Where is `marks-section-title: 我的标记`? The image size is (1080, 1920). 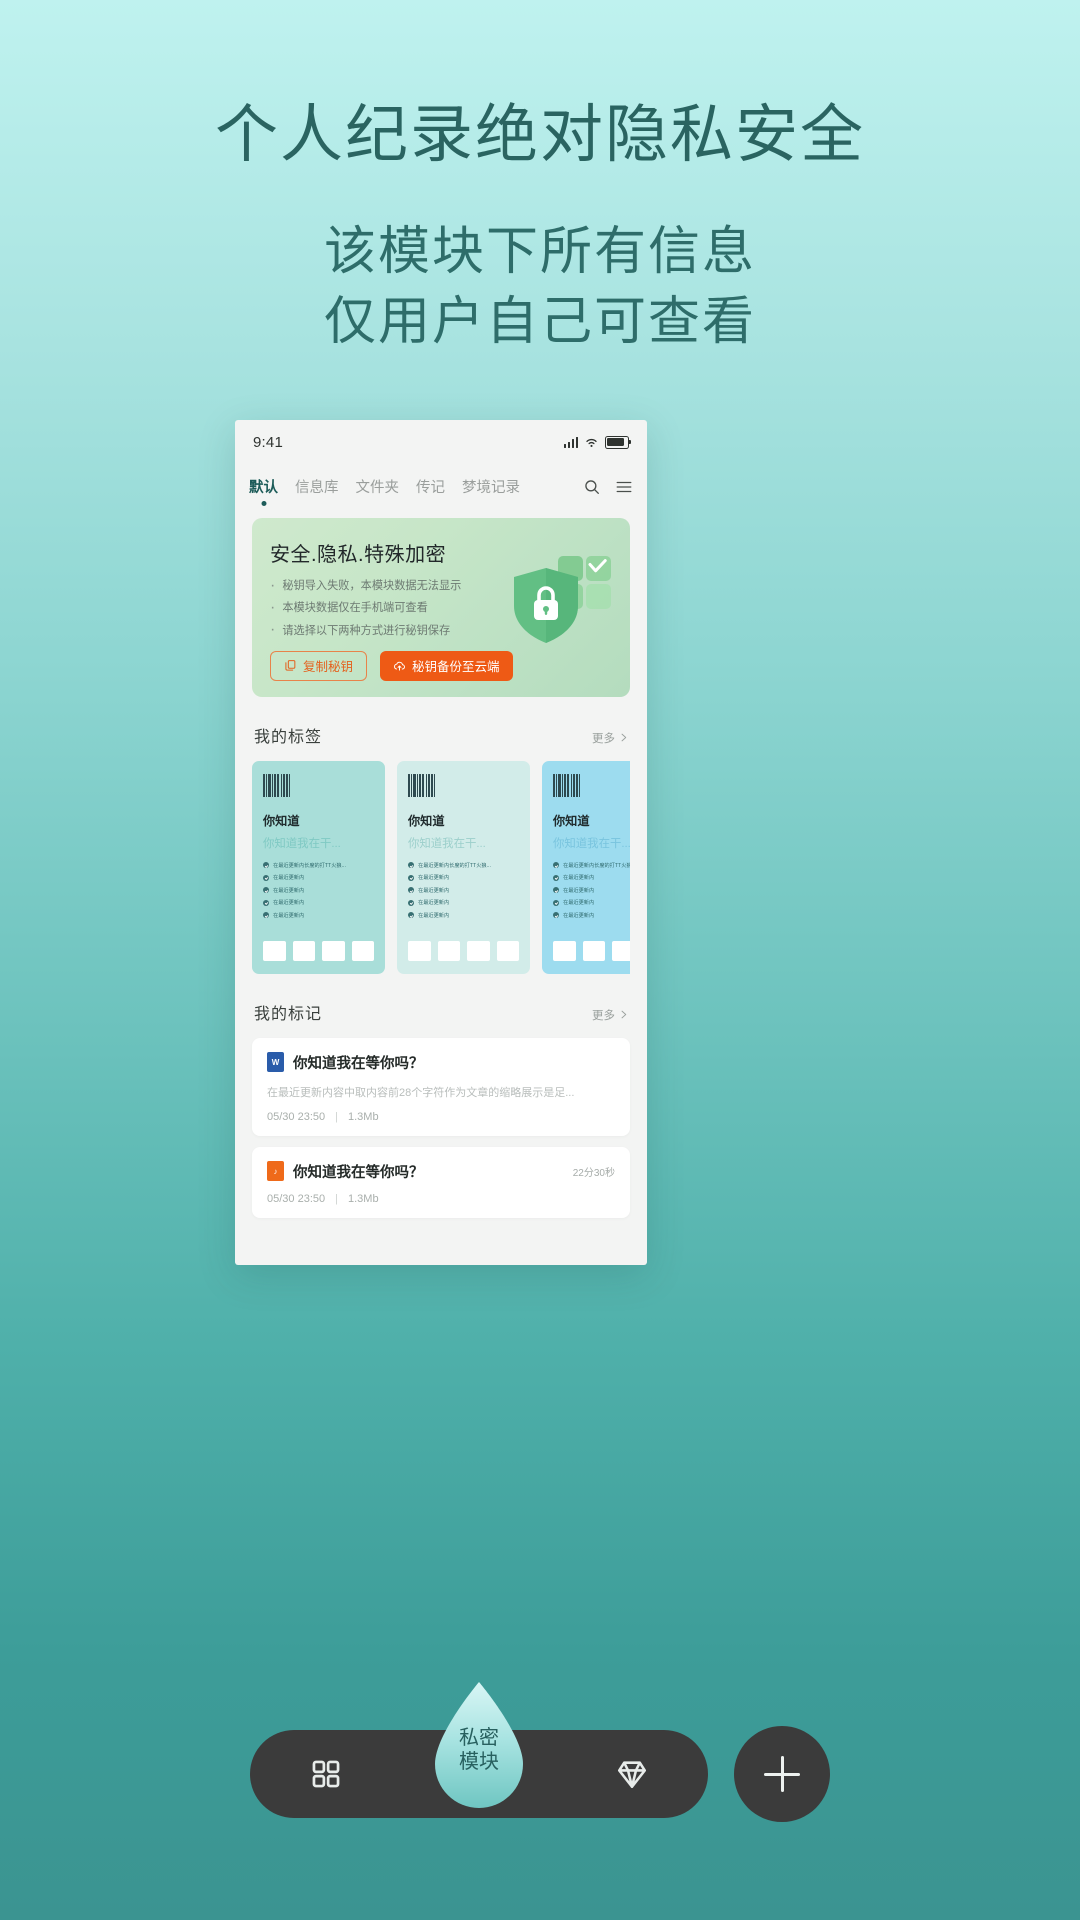 marks-section-title: 我的标记 is located at coordinates (288, 1014).